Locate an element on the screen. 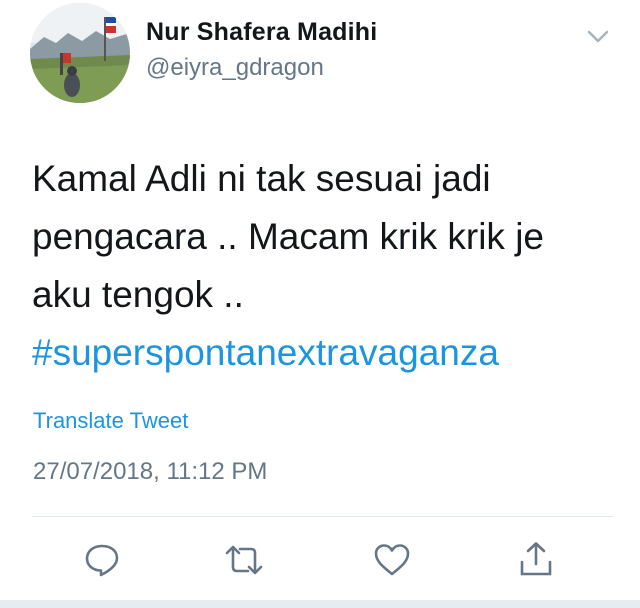 The width and height of the screenshot is (640, 608). retweet-button is located at coordinates (244, 560).